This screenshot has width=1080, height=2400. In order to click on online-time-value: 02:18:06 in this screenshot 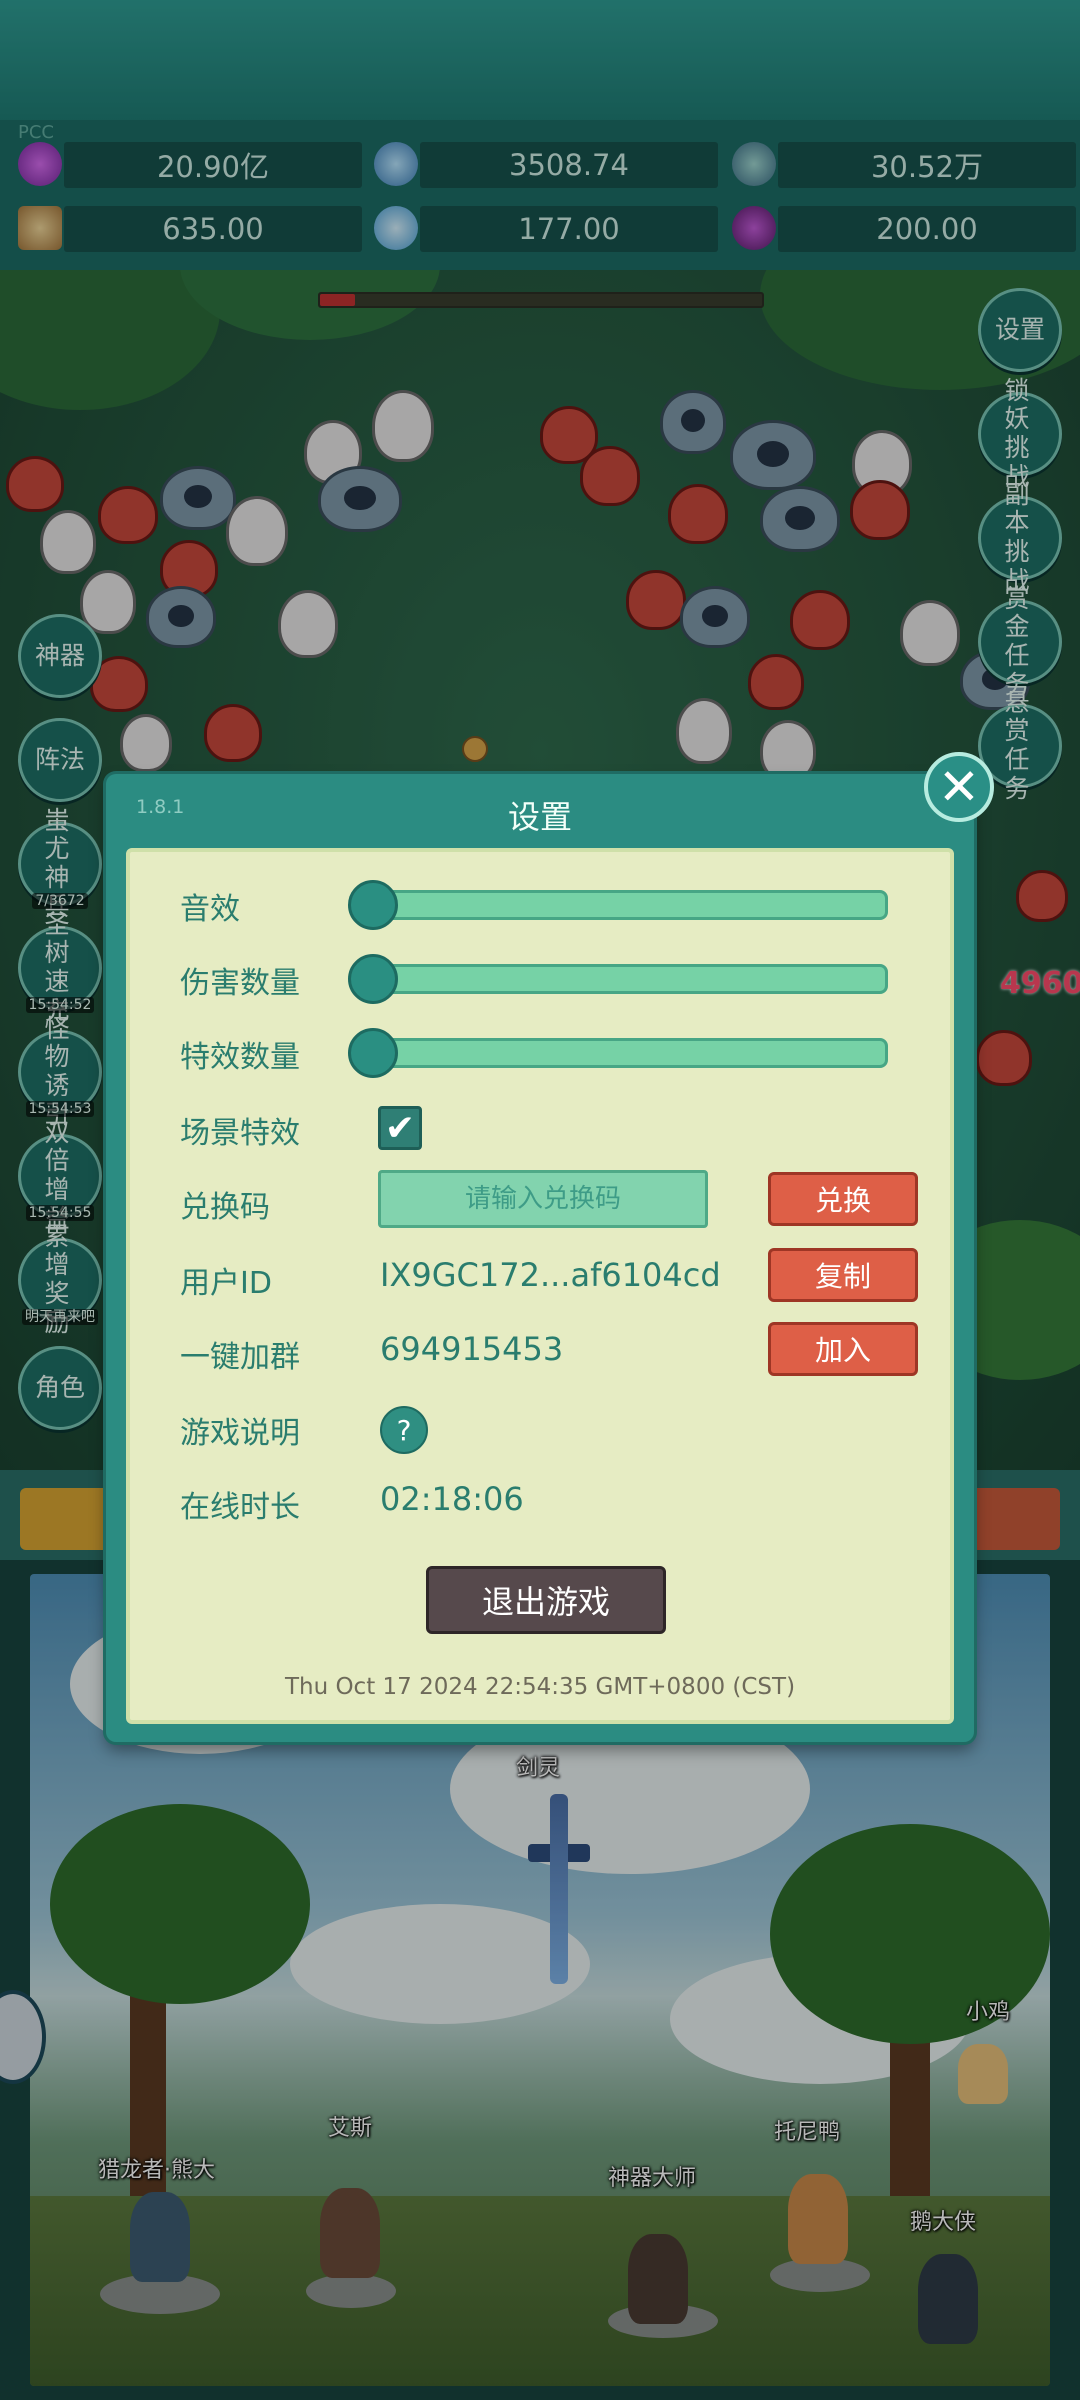, I will do `click(452, 1499)`.